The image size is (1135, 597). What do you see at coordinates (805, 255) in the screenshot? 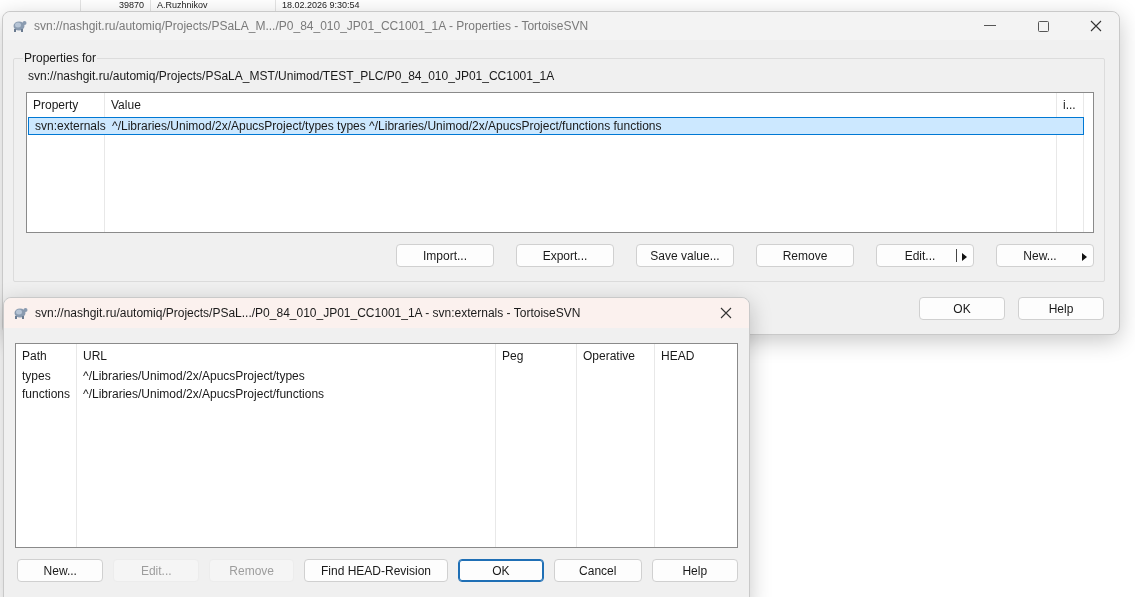
I see `dialog-button: Remove` at bounding box center [805, 255].